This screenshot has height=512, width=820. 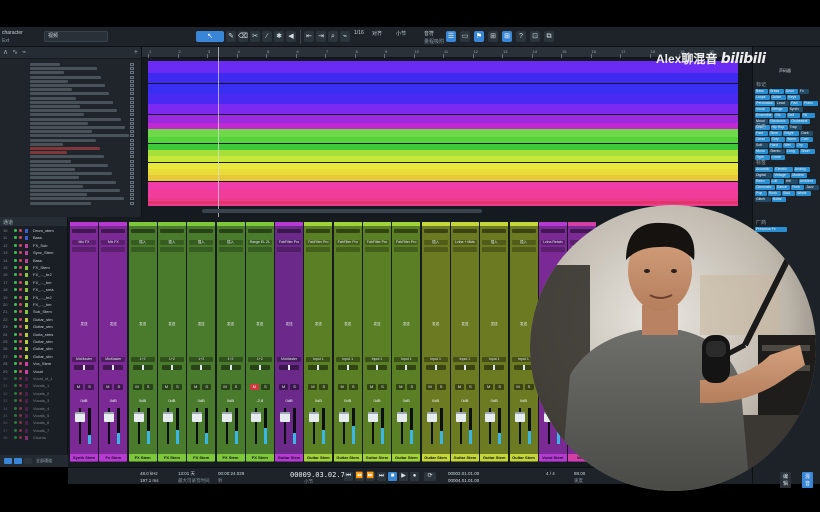 I want to click on insert-slot: FabFilter Pro, so click(x=377, y=242).